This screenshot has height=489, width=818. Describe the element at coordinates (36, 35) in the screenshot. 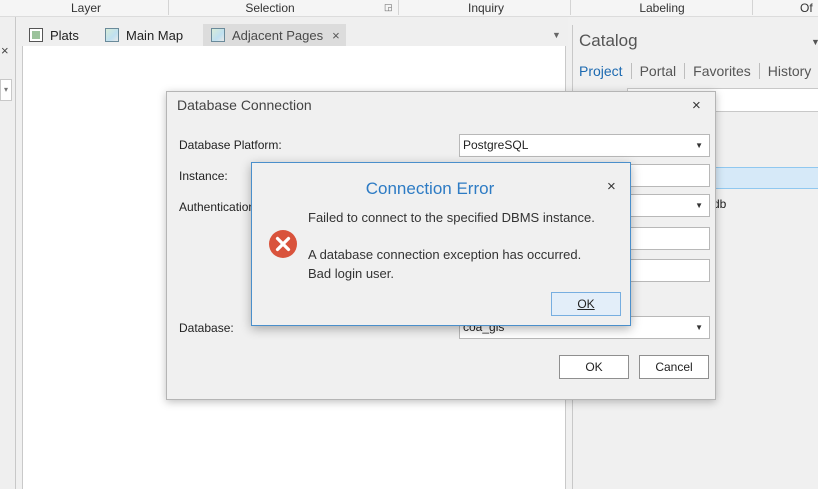

I see `layout-icon` at that location.